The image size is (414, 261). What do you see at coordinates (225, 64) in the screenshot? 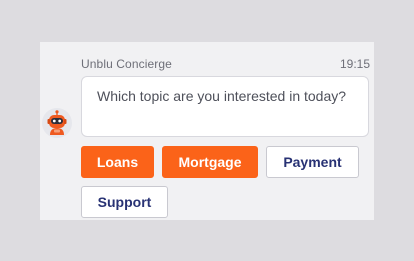
I see `message-header: Unblu Concierge 19:15` at bounding box center [225, 64].